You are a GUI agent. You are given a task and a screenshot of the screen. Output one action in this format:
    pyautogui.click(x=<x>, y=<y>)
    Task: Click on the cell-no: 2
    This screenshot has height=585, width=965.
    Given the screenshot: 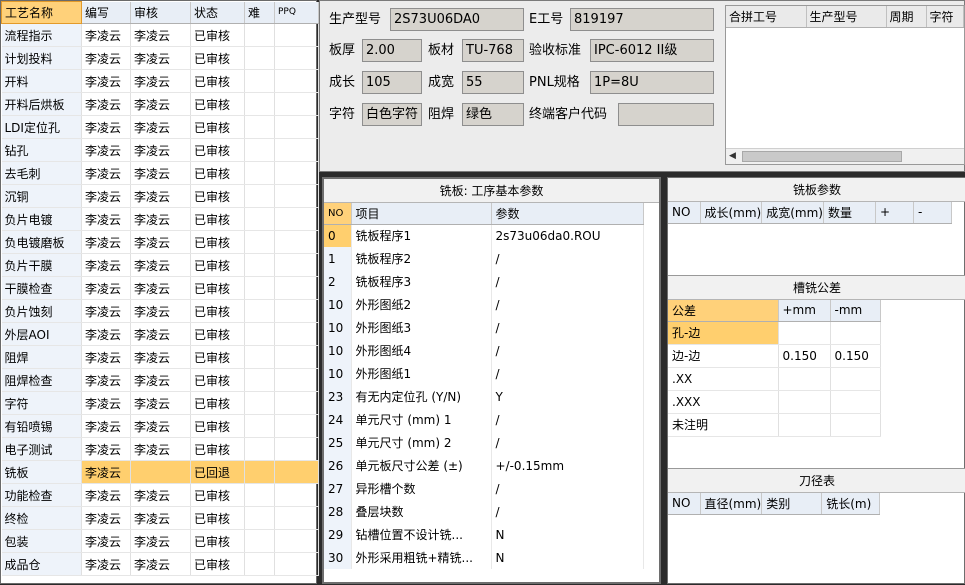 What is the action you would take?
    pyautogui.click(x=338, y=281)
    